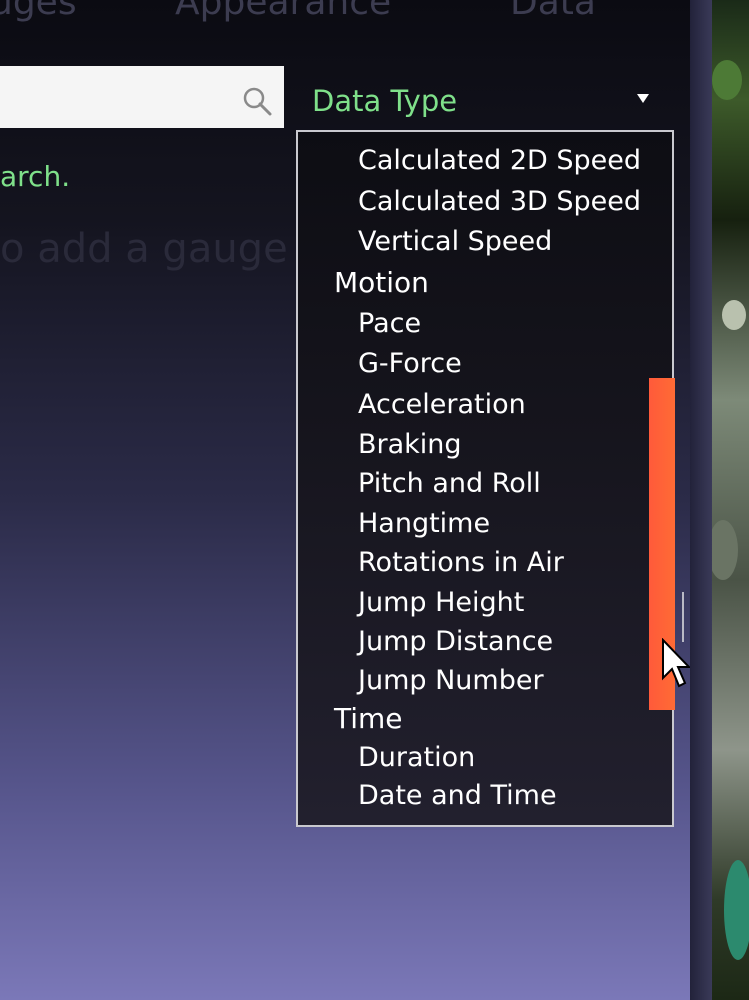 The width and height of the screenshot is (749, 1000). I want to click on dropdown-option: Rotations in Air, so click(461, 563).